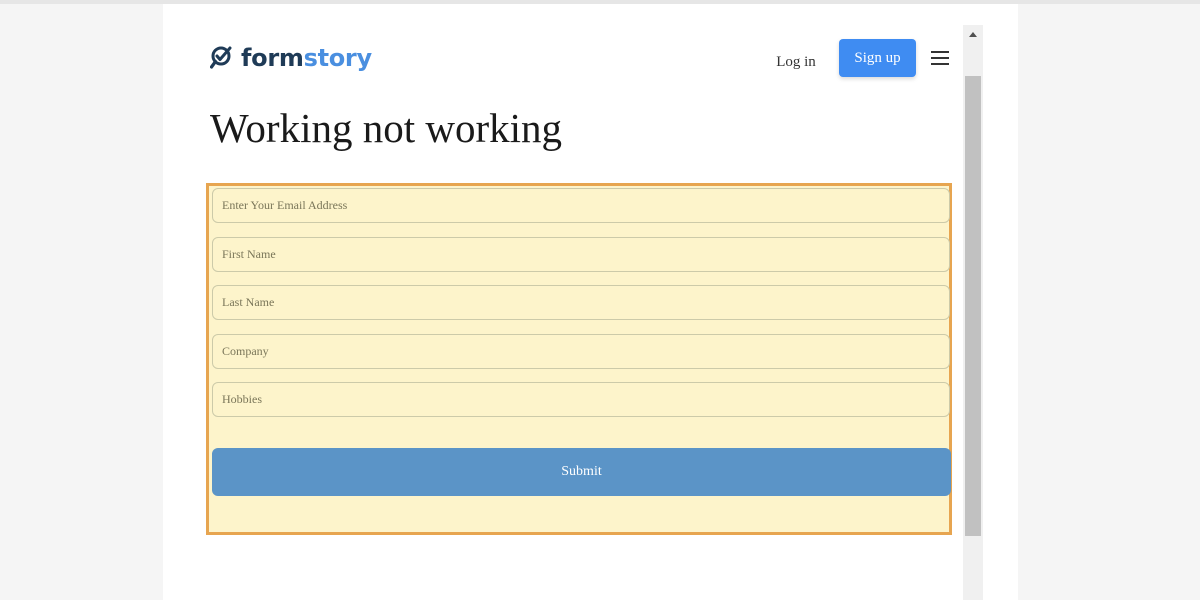  What do you see at coordinates (973, 306) in the screenshot?
I see `scrollbar-thumb` at bounding box center [973, 306].